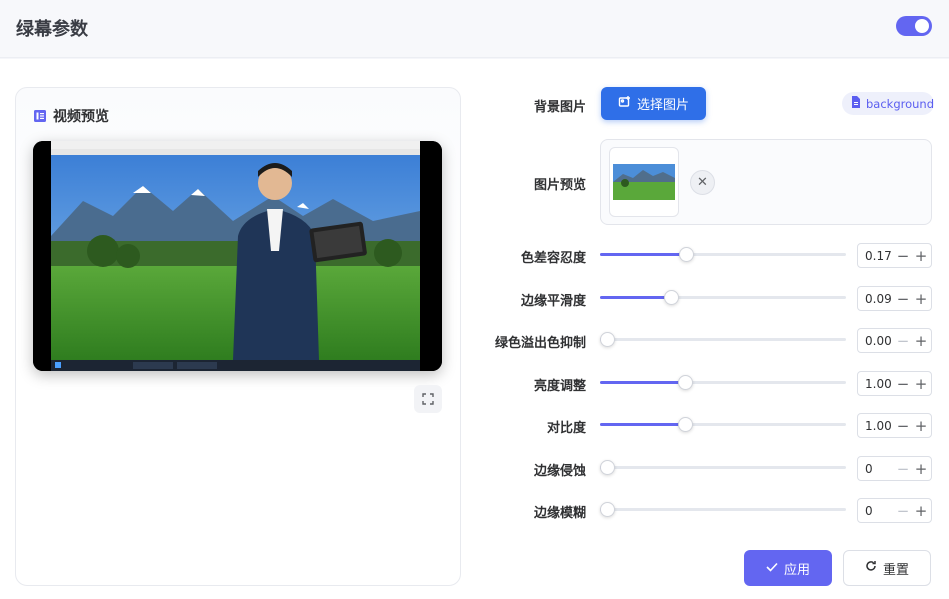 The image size is (949, 599). What do you see at coordinates (40, 116) in the screenshot?
I see `preview-panel-icon` at bounding box center [40, 116].